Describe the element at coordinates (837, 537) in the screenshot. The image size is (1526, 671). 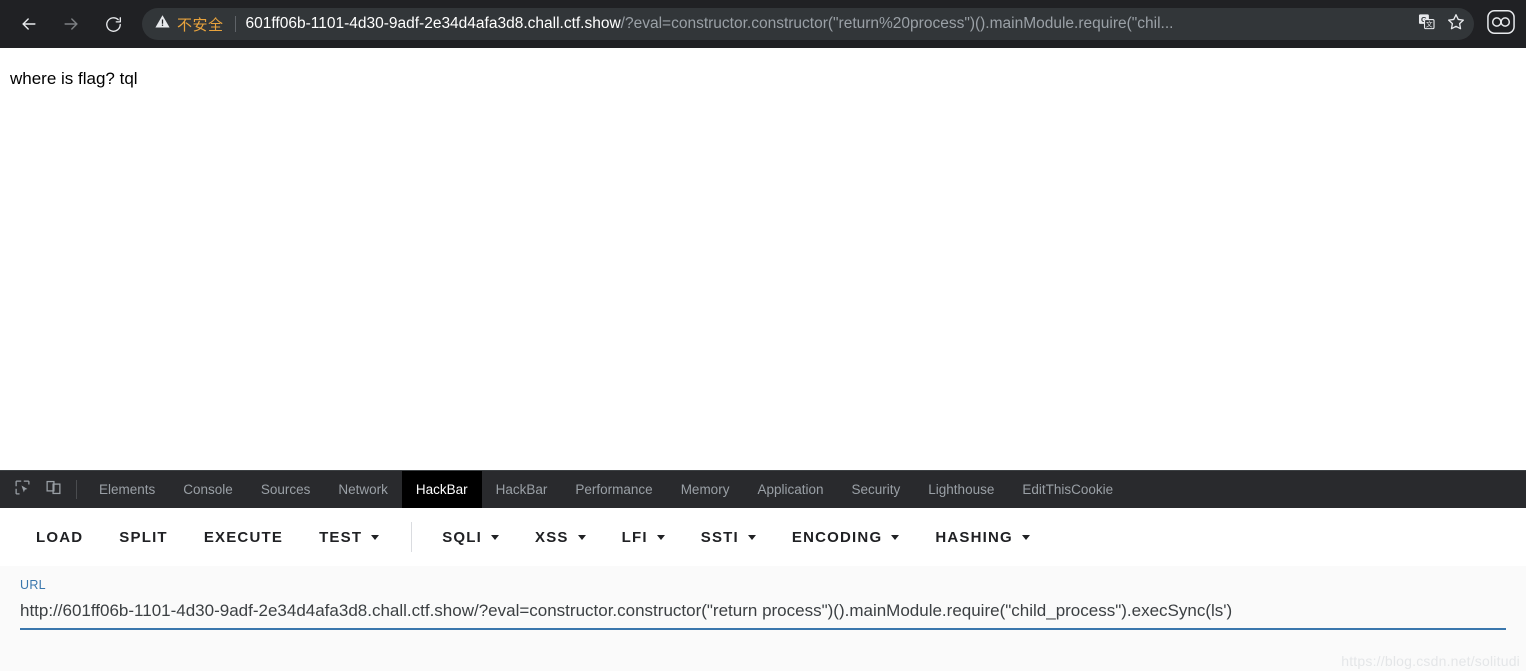
I see `hackbar-button-label: ENCODING` at that location.